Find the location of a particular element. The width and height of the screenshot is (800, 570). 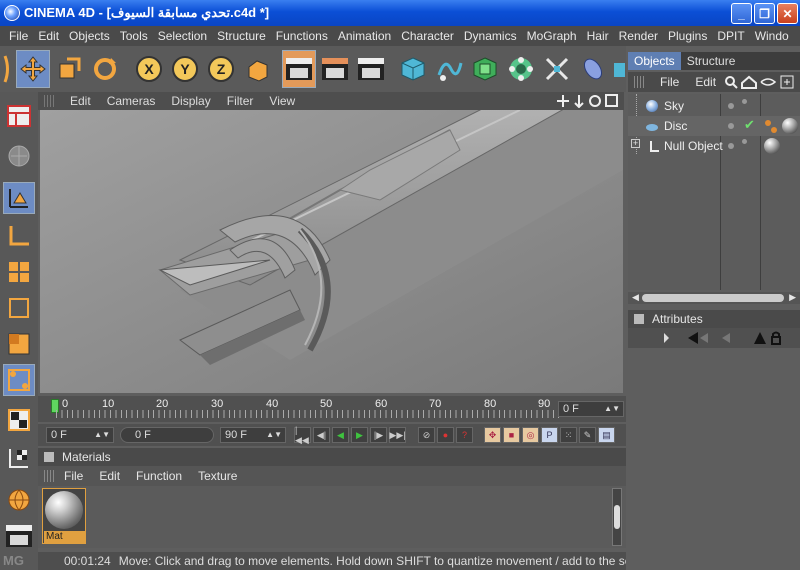

frame-range-slider: 0 F is located at coordinates (167, 435).